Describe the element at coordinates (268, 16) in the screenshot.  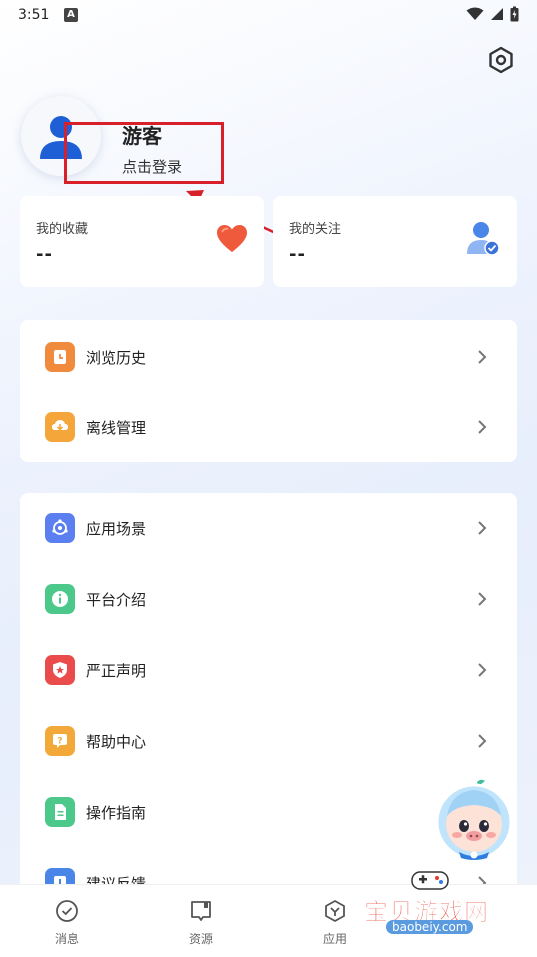
I see `status-bar: 3:51 A` at that location.